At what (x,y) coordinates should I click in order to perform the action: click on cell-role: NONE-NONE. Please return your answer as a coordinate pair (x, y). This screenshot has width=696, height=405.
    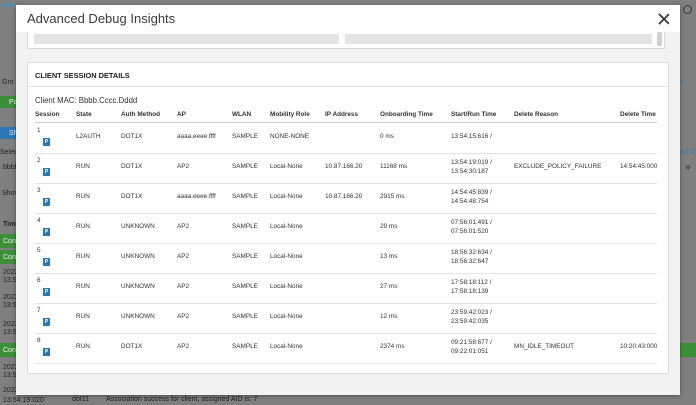
    Looking at the image, I should click on (290, 136).